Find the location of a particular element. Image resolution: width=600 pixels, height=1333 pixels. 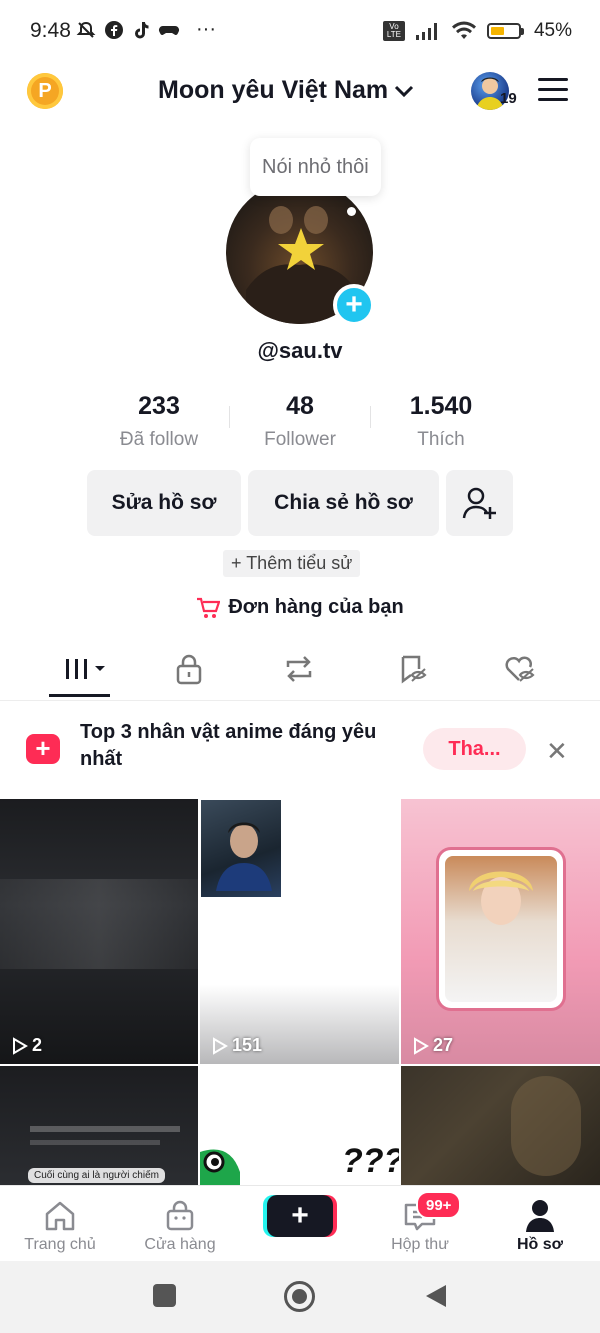

wifi-icon is located at coordinates (463, 30).